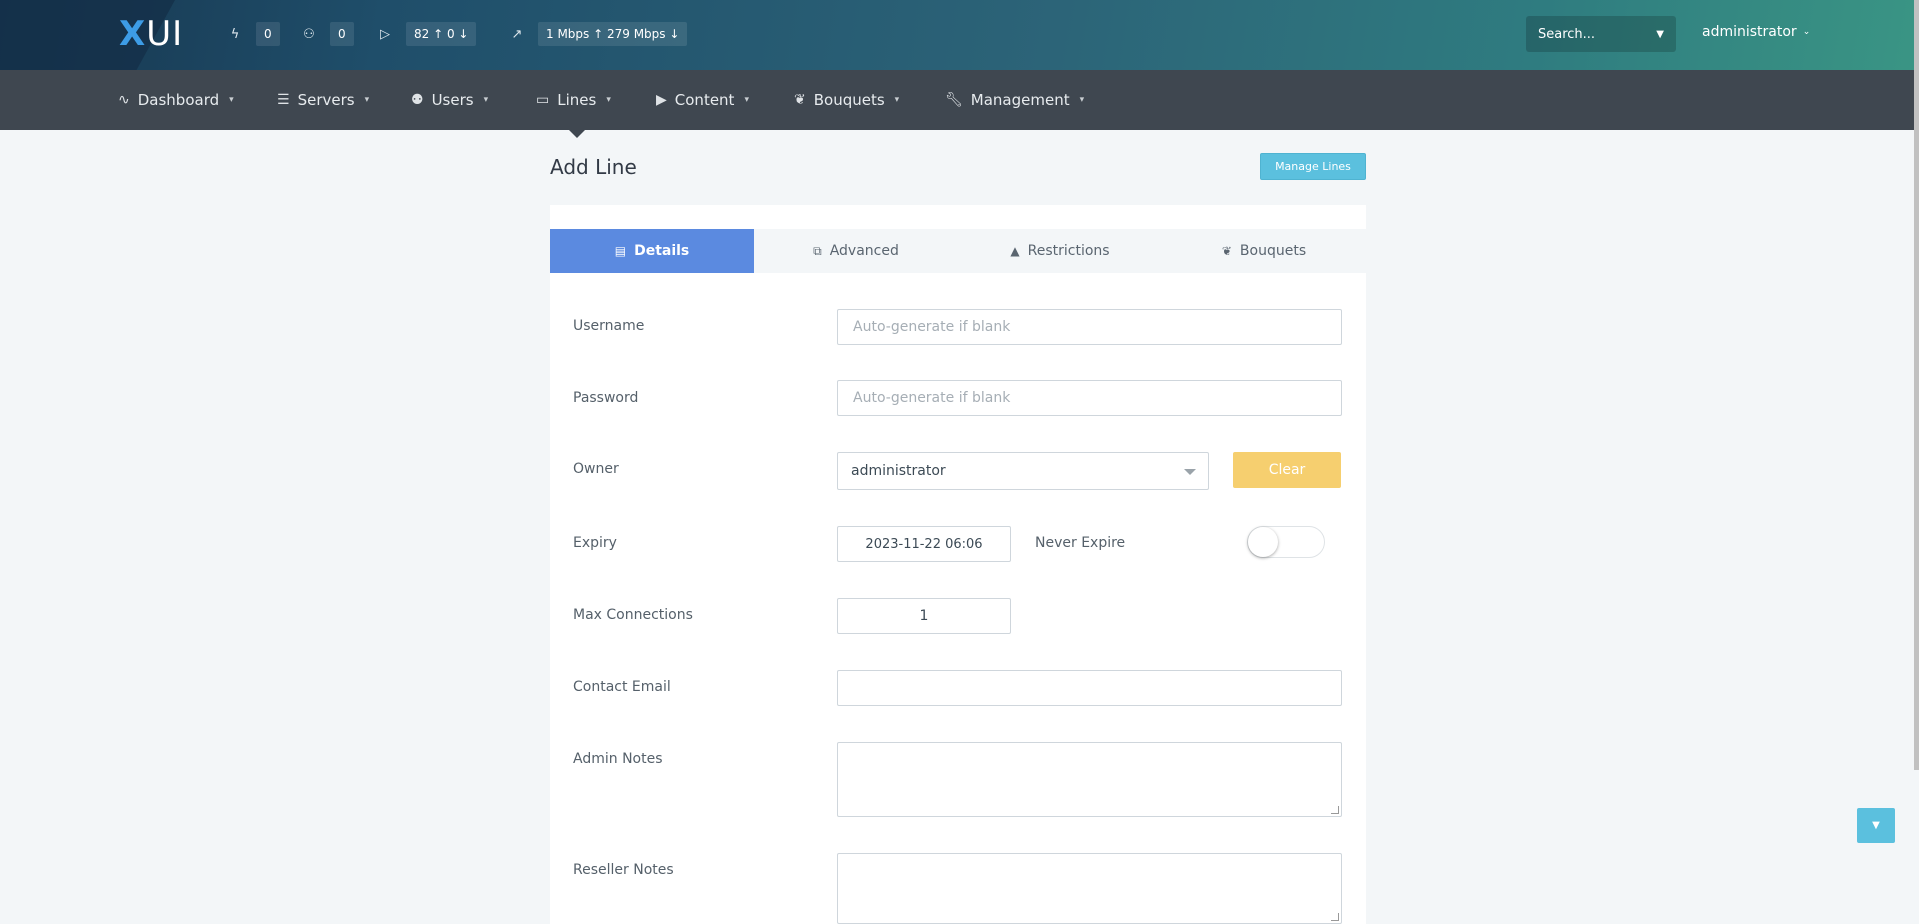 This screenshot has height=924, width=1919. Describe the element at coordinates (1286, 542) in the screenshot. I see `never-expire-toggle` at that location.